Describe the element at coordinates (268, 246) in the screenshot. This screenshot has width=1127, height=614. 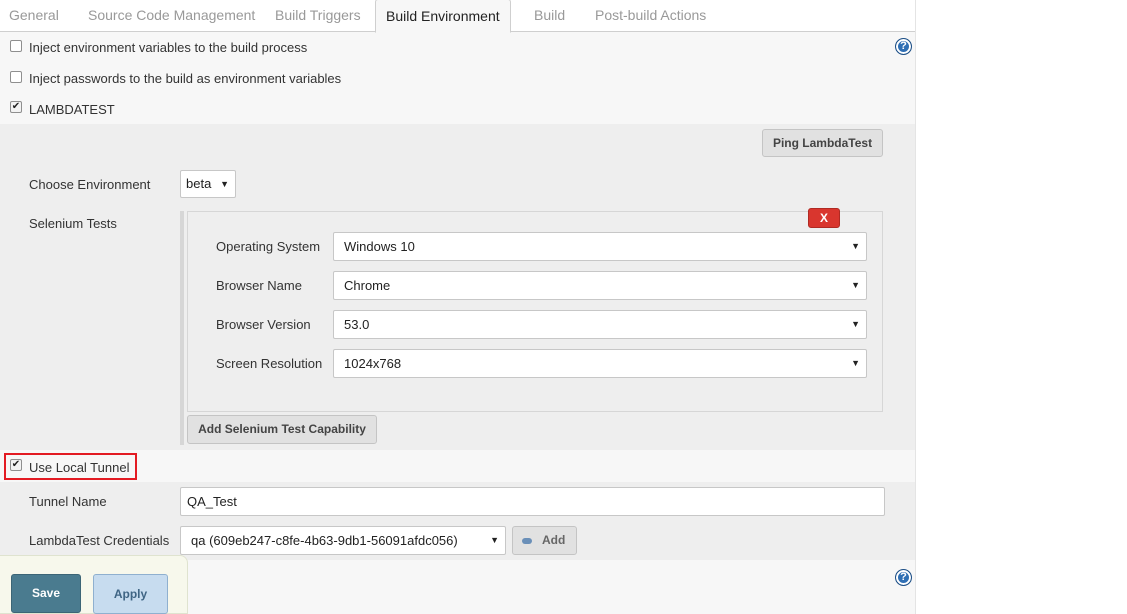
I see `operating-system-label: Operating System` at that location.